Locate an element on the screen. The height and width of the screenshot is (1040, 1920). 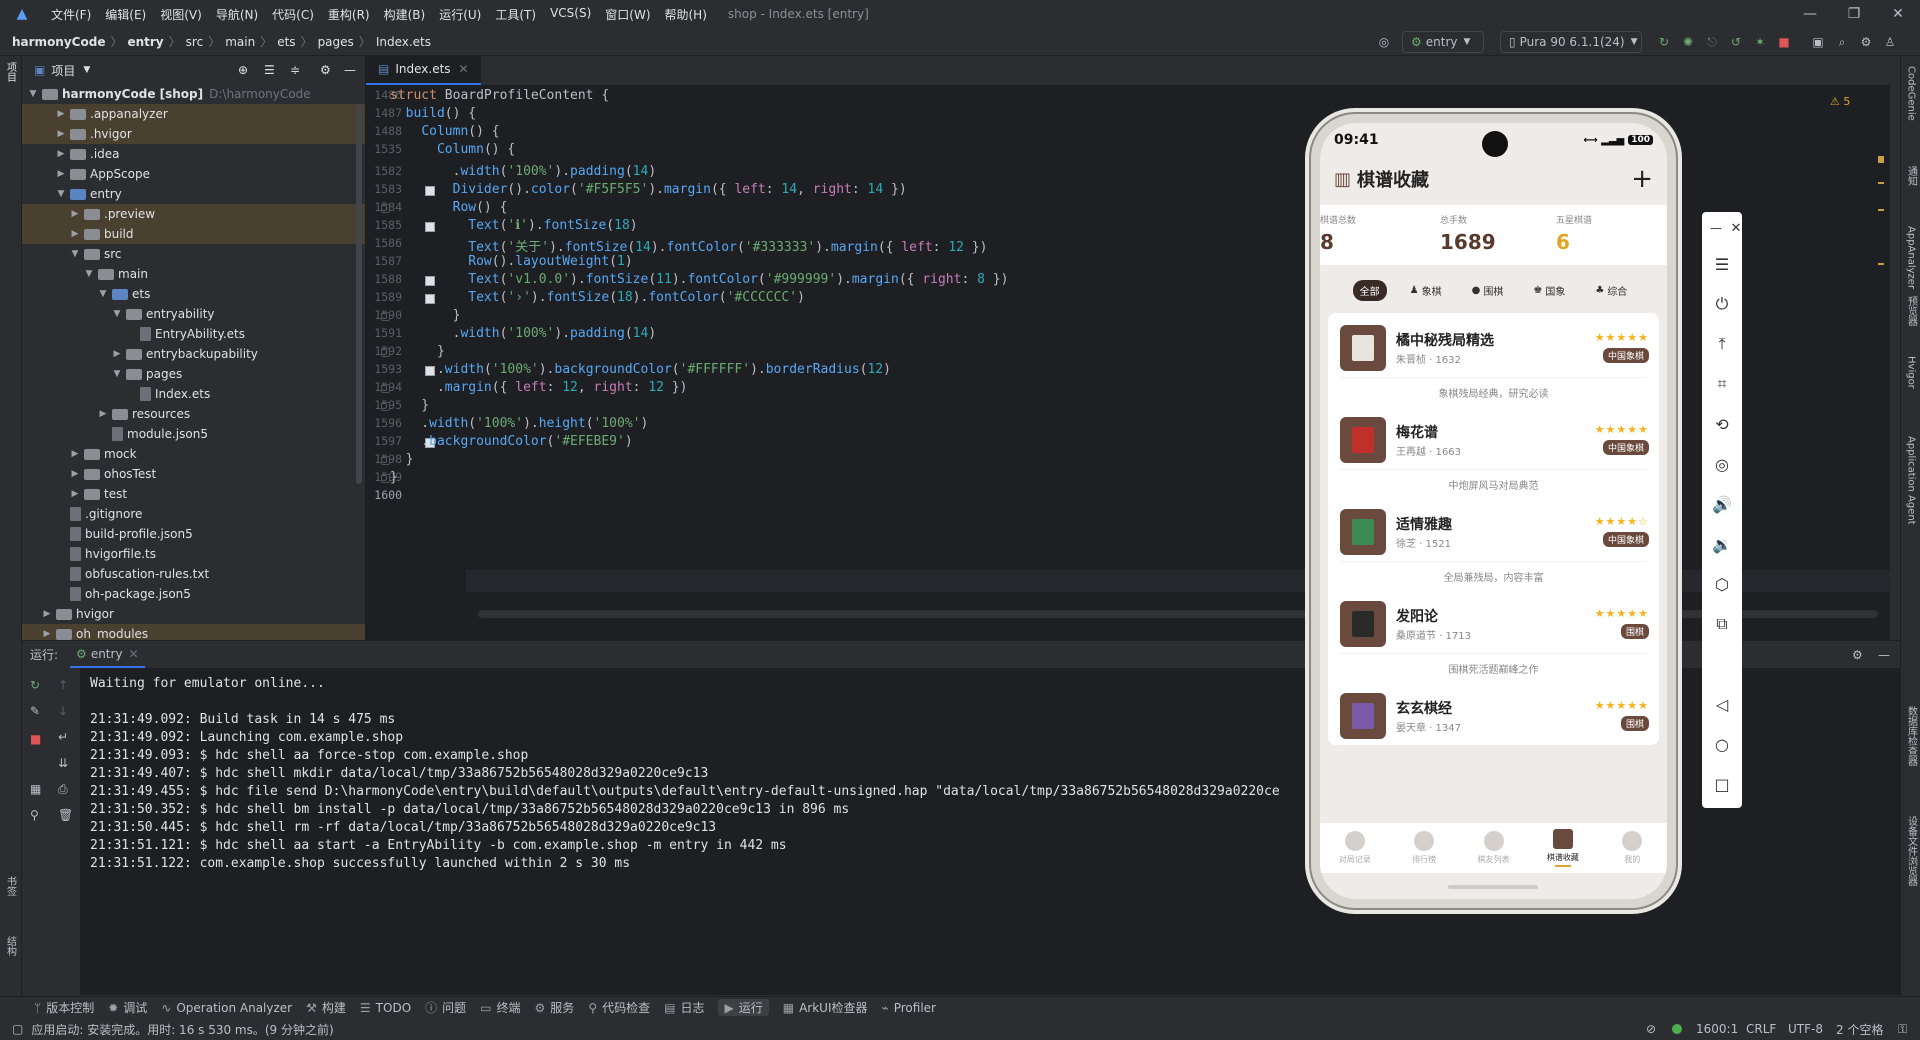
no-file-icon: ⊘ is located at coordinates (1651, 1029).